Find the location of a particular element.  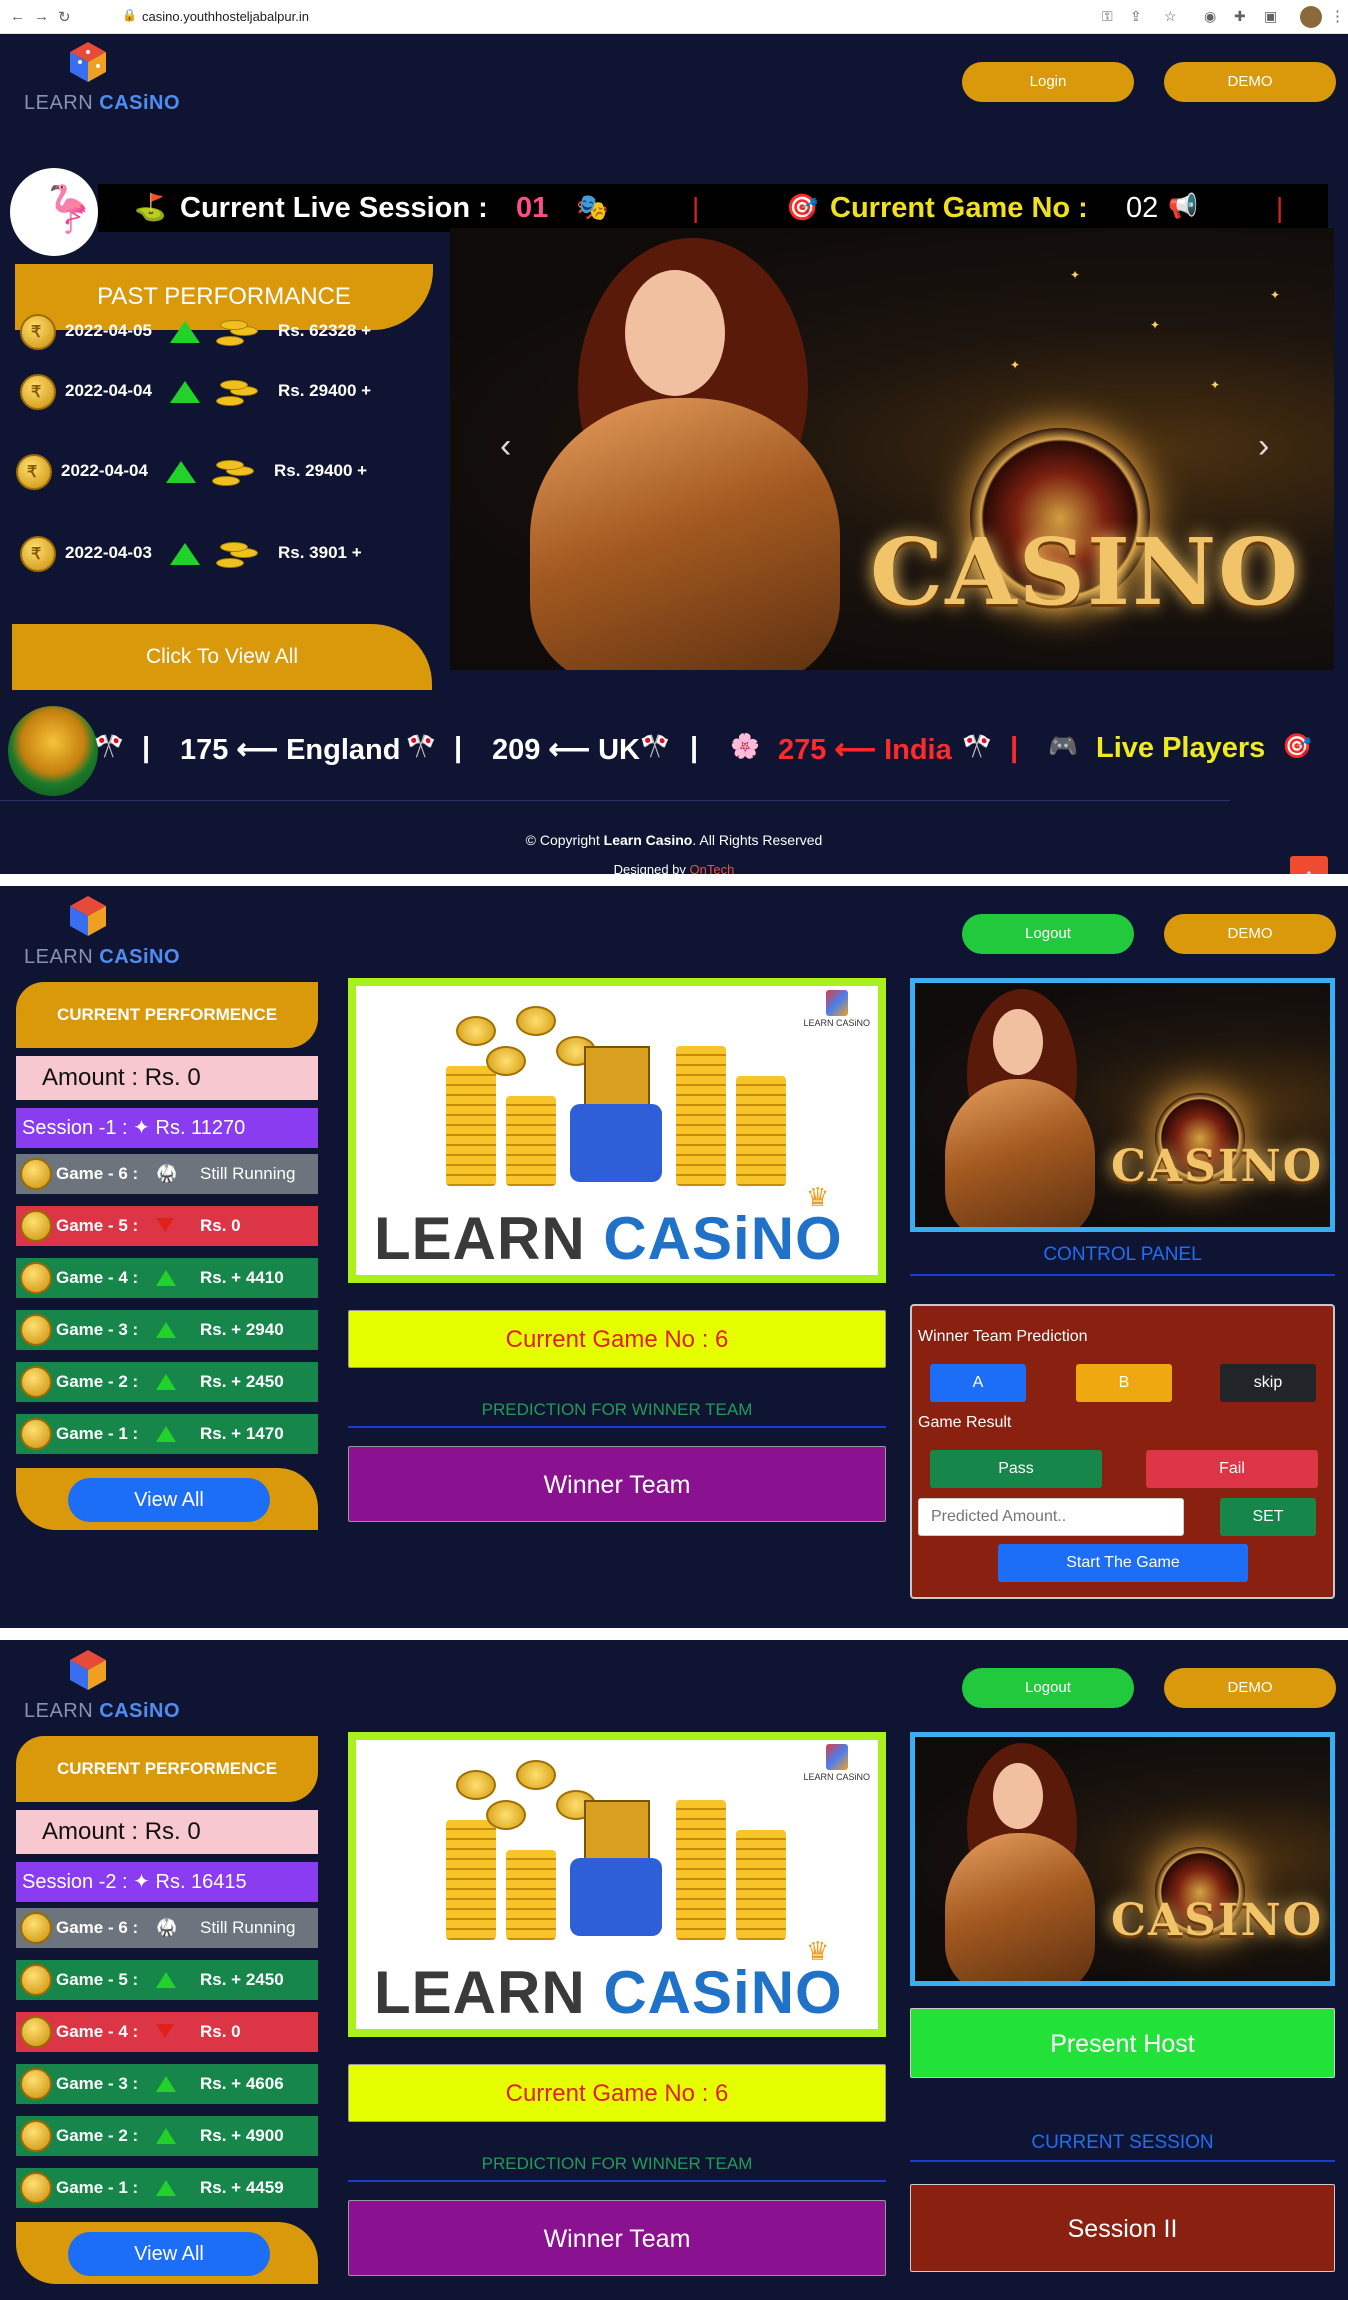

gamepad-icon: 🎮 is located at coordinates (1063, 746).